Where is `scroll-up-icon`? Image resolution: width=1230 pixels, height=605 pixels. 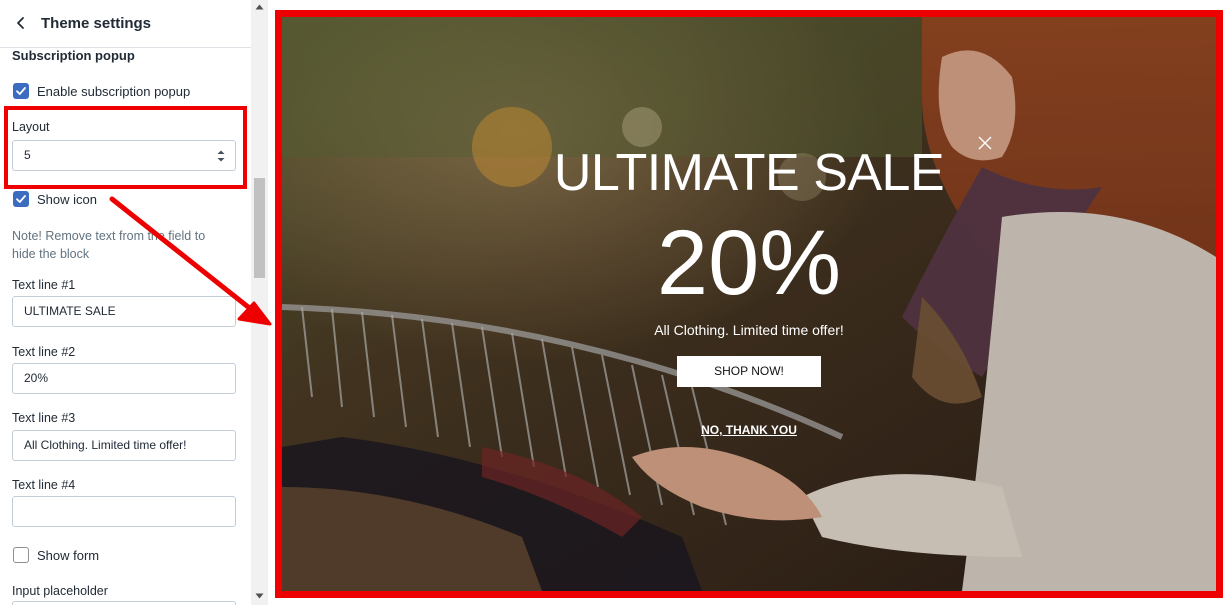 scroll-up-icon is located at coordinates (259, 7).